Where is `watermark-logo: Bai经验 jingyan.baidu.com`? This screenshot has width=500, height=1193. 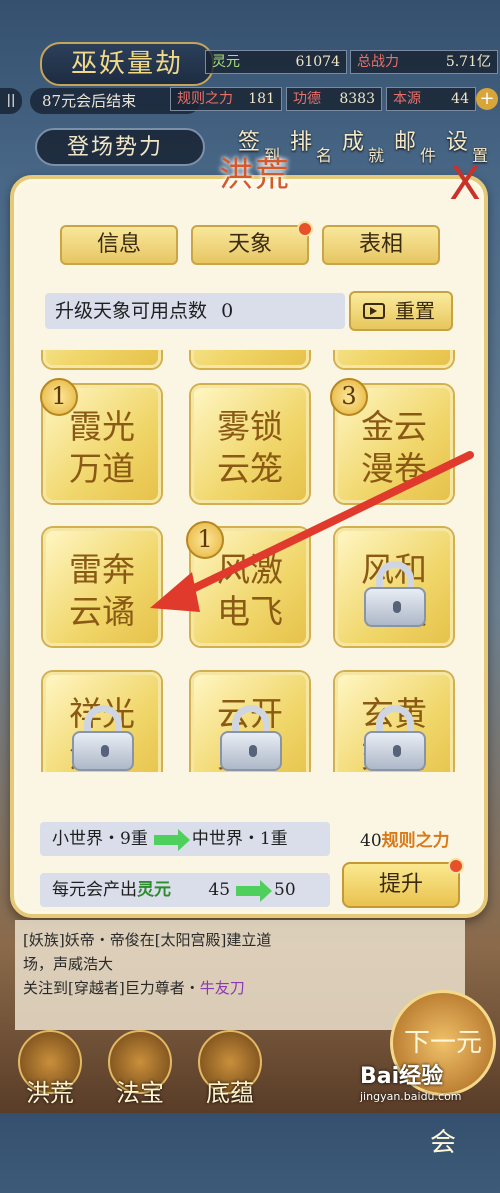 watermark-logo: Bai经验 jingyan.baidu.com is located at coordinates (411, 1083).